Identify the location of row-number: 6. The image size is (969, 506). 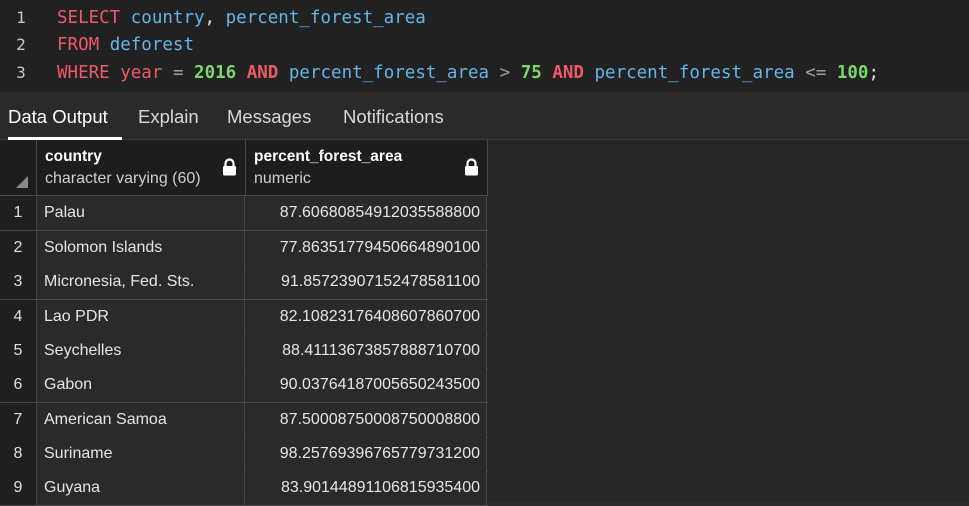
(18, 385).